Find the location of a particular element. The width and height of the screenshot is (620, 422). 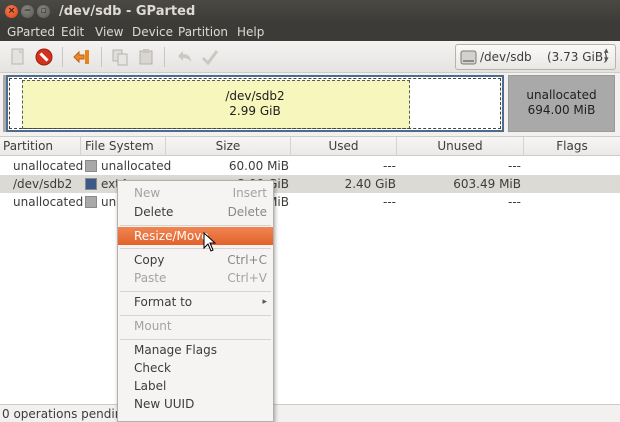

undo-icon is located at coordinates (184, 57).